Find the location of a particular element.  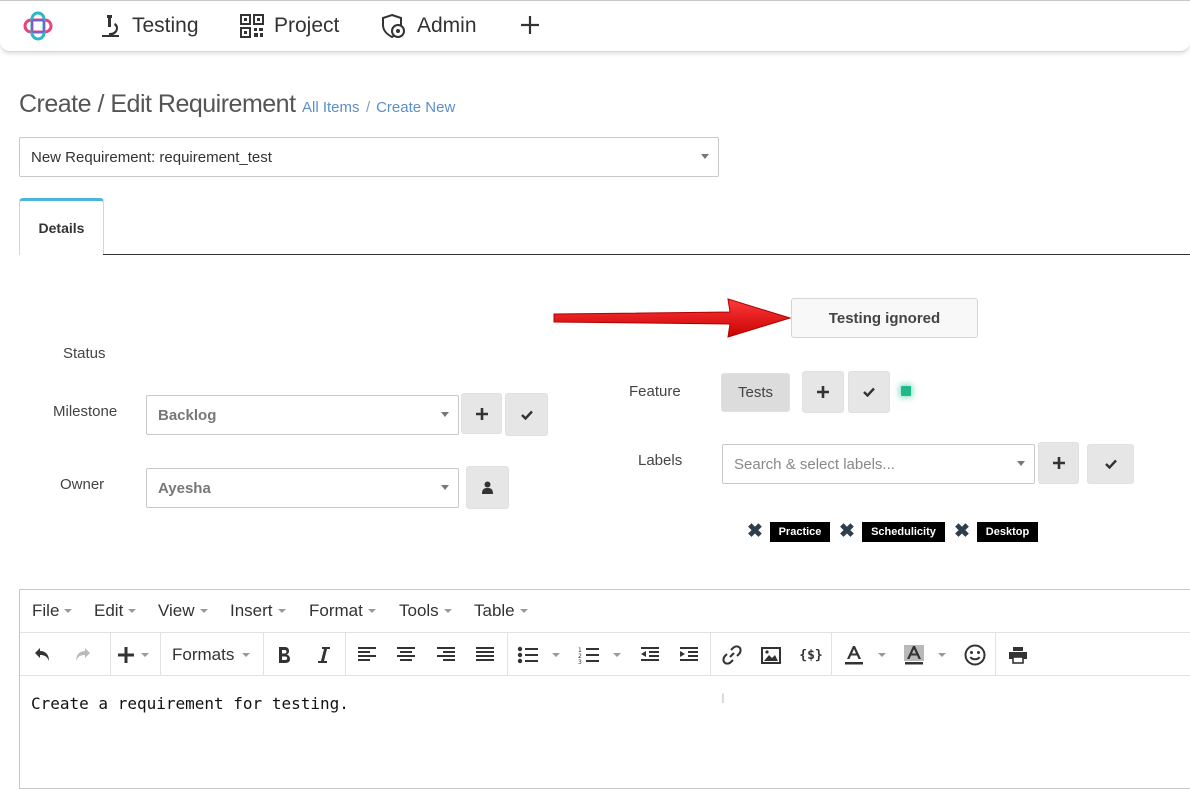

status-label: Status is located at coordinates (84, 353).